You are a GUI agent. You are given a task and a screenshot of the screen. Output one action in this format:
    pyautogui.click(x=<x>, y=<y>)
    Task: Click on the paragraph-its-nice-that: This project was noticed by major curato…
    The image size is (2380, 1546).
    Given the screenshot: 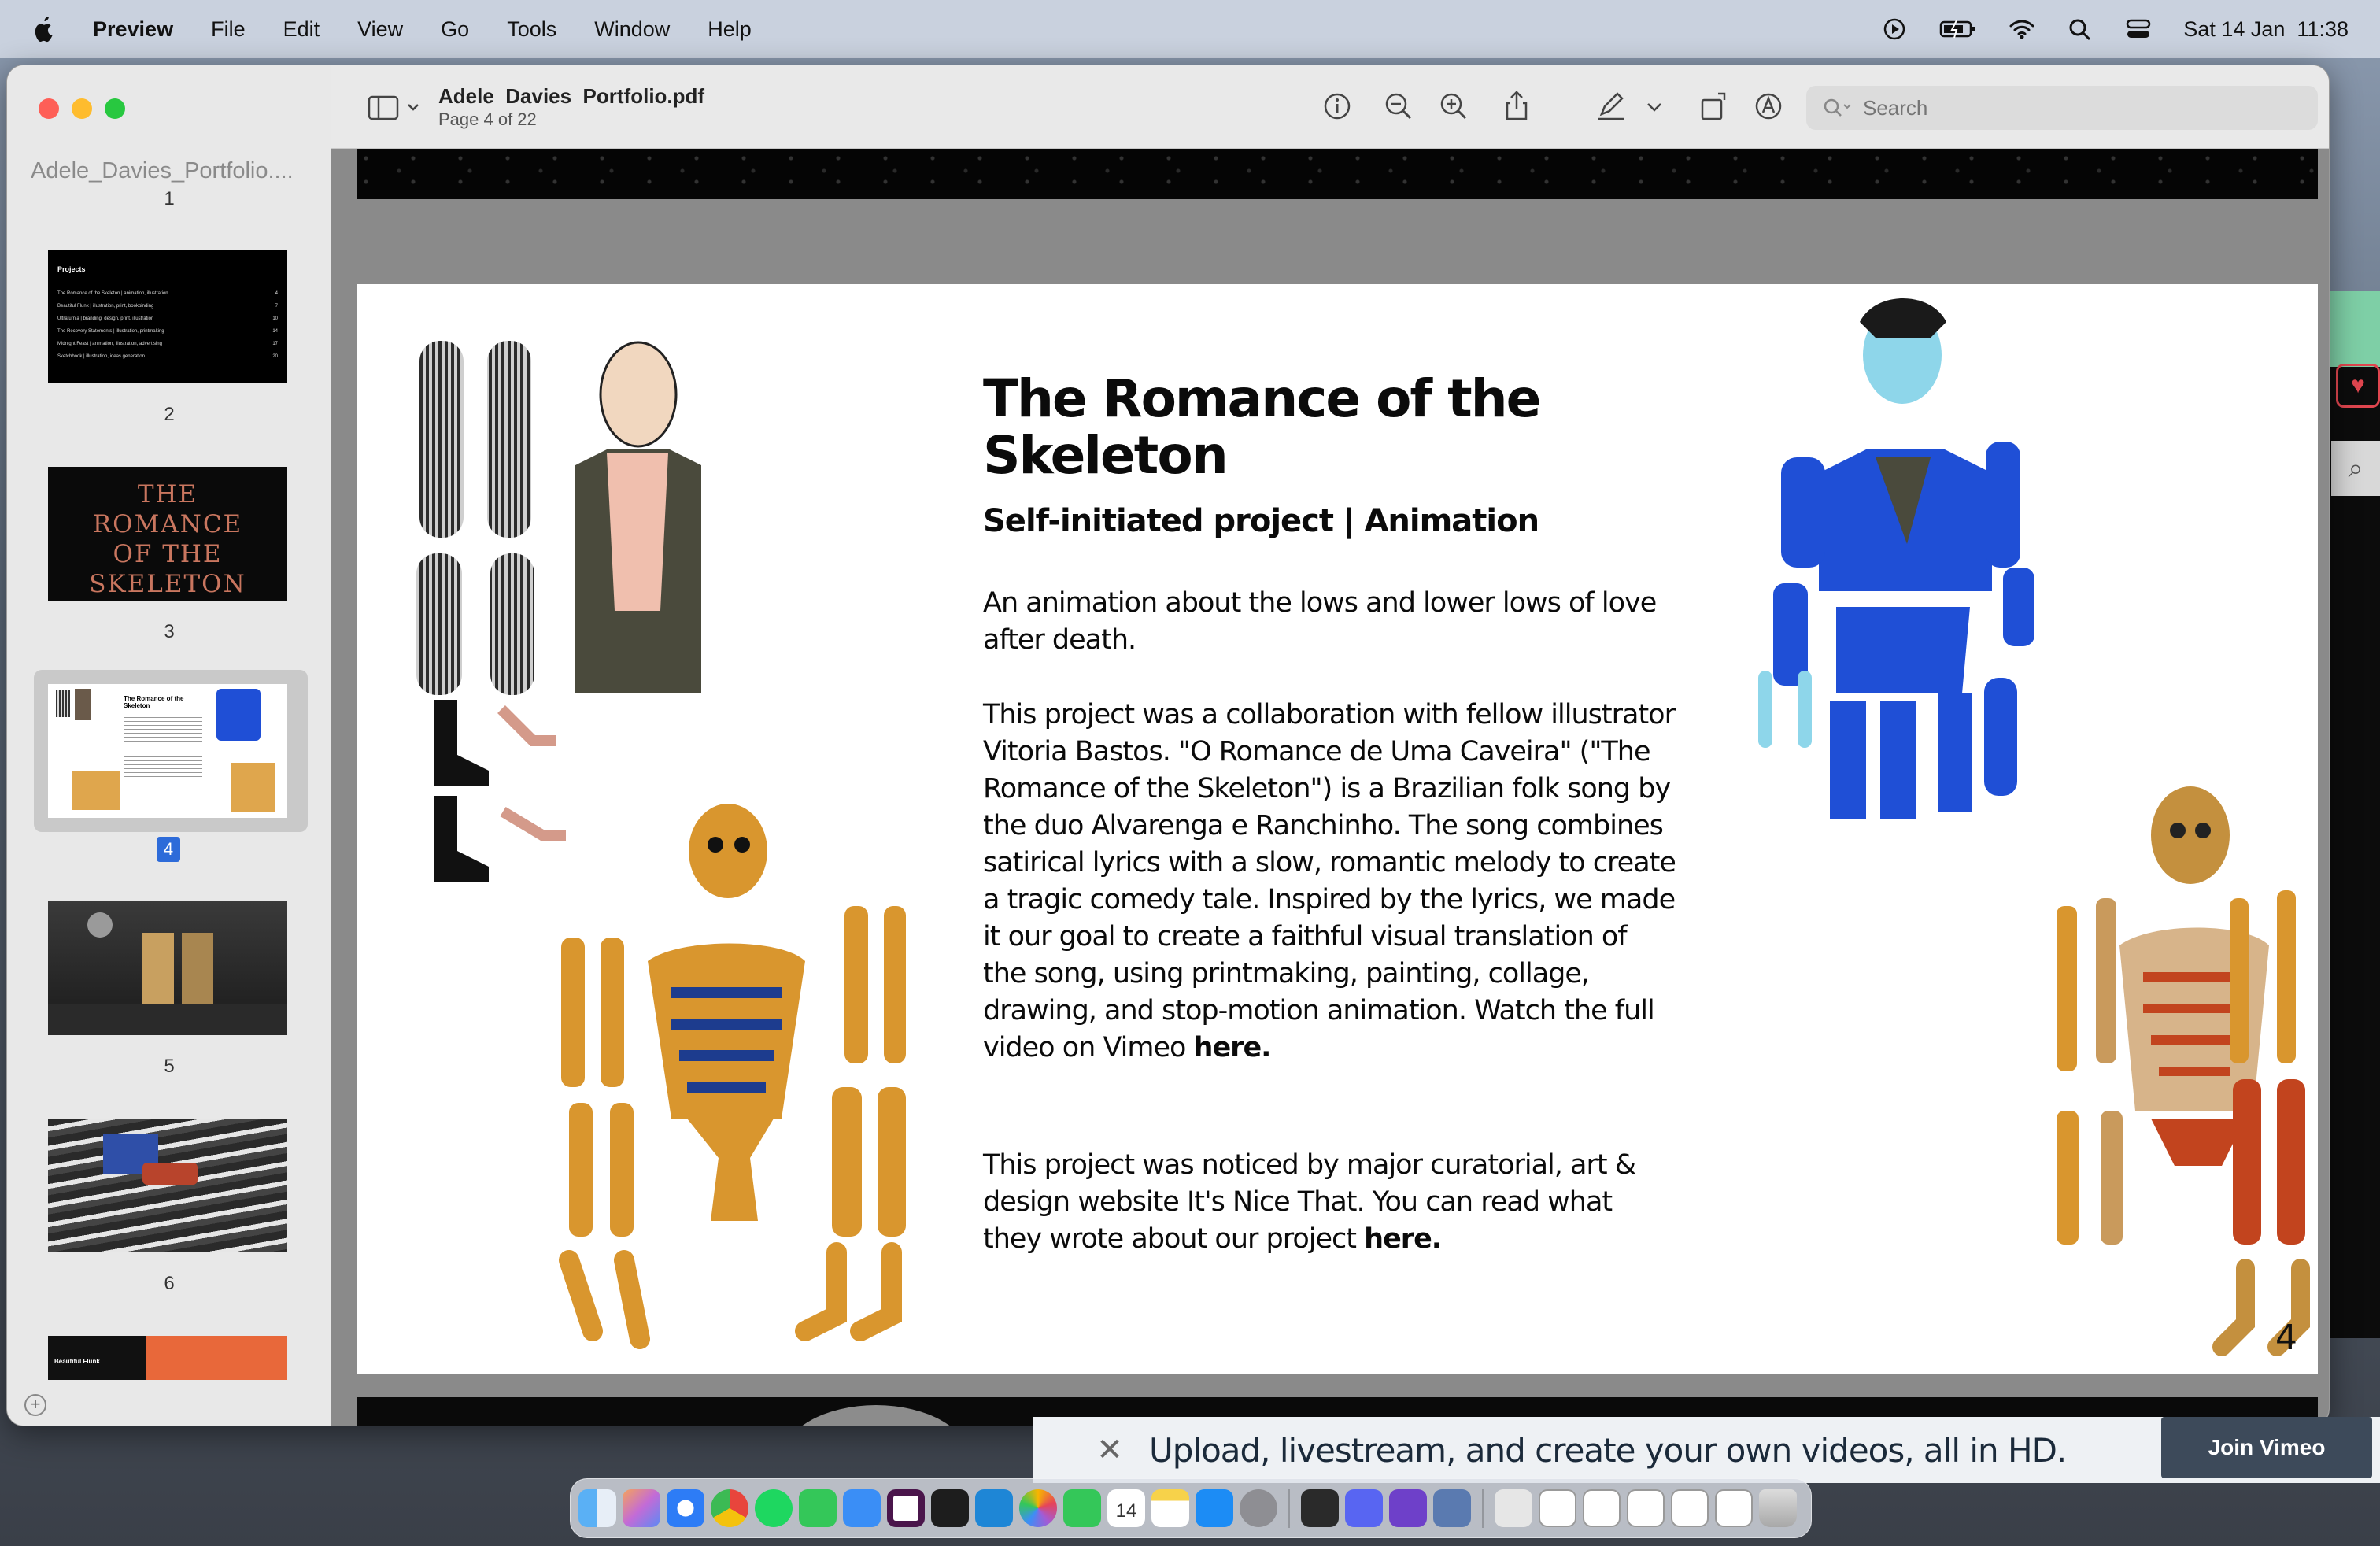 What is the action you would take?
    pyautogui.click(x=1329, y=1202)
    